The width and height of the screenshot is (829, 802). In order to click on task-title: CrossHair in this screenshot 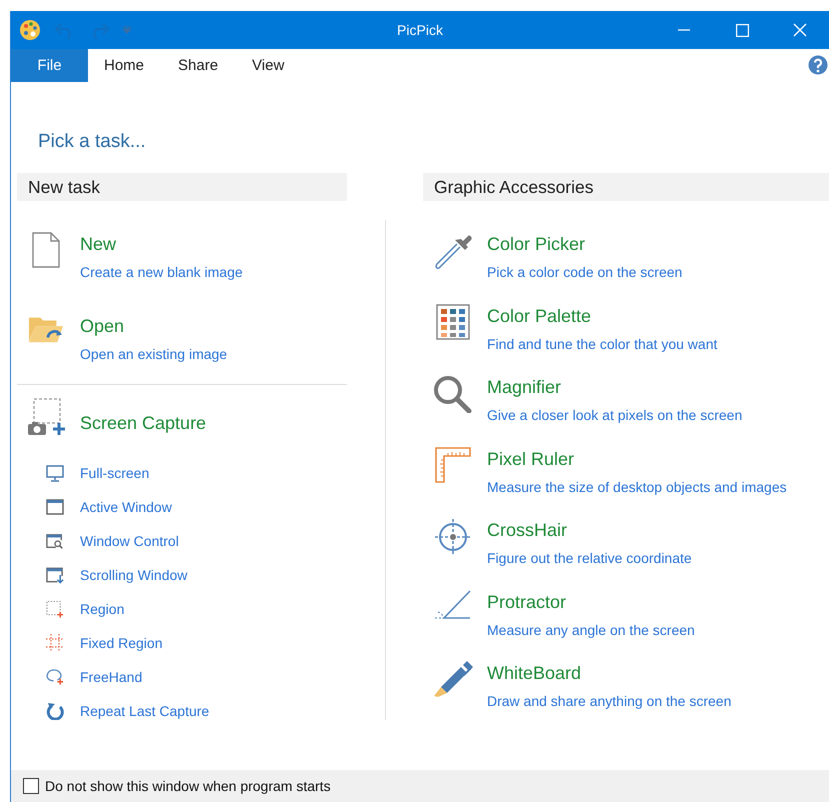, I will do `click(527, 530)`.